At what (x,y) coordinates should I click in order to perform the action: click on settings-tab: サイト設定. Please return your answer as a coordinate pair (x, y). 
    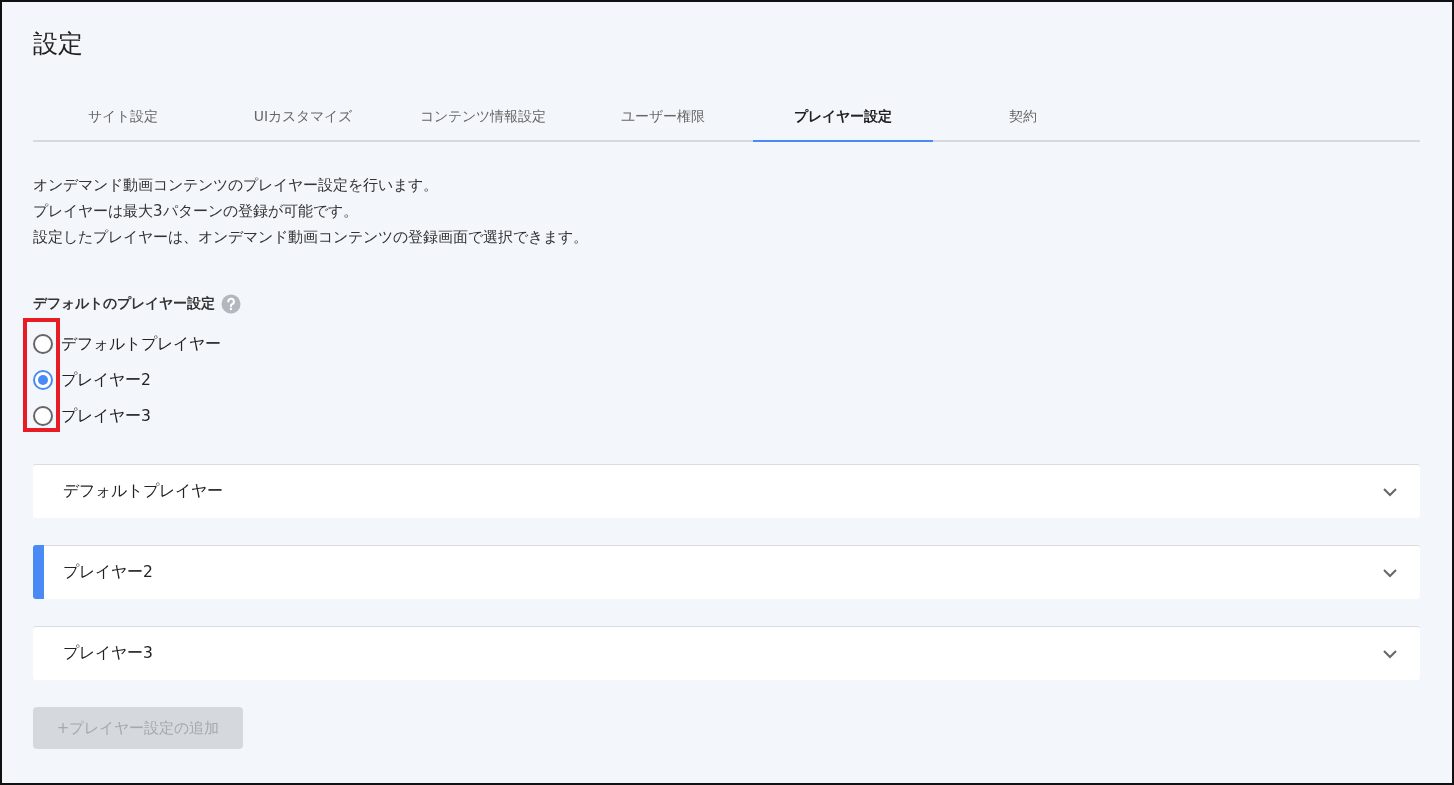
    Looking at the image, I should click on (123, 118).